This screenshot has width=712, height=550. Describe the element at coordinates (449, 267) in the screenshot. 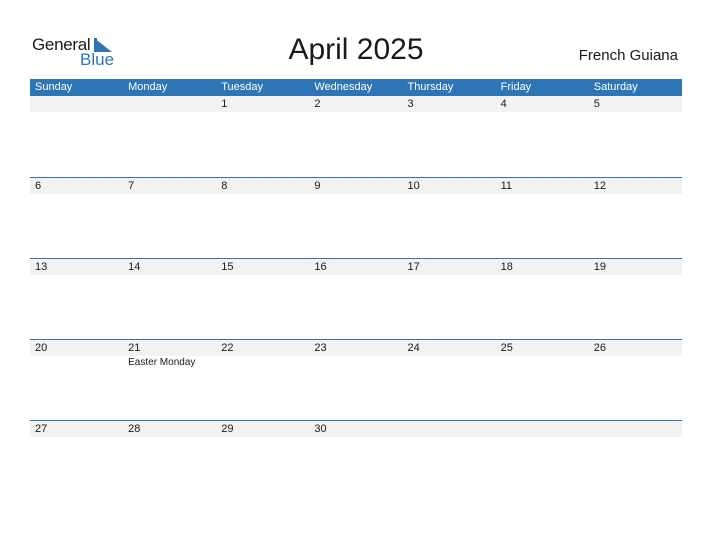

I see `day-cell: 17` at that location.